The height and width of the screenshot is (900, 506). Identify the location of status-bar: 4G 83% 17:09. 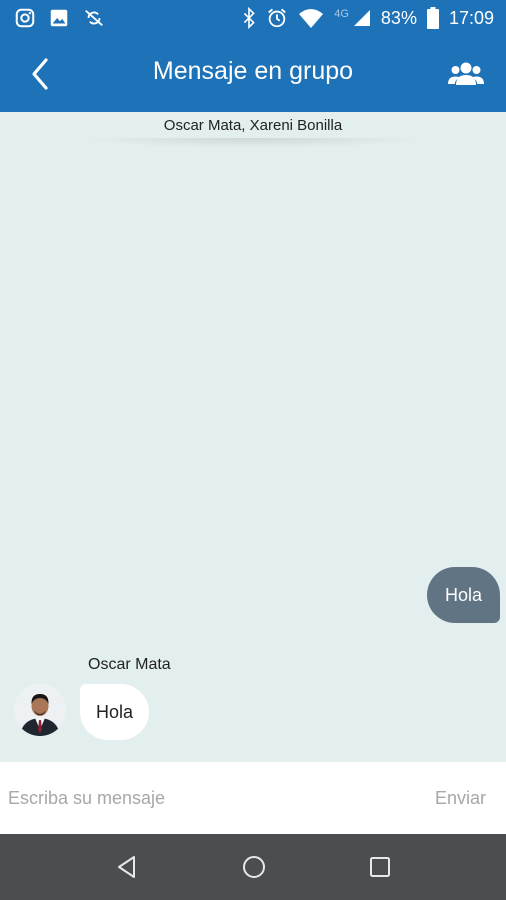
(253, 18).